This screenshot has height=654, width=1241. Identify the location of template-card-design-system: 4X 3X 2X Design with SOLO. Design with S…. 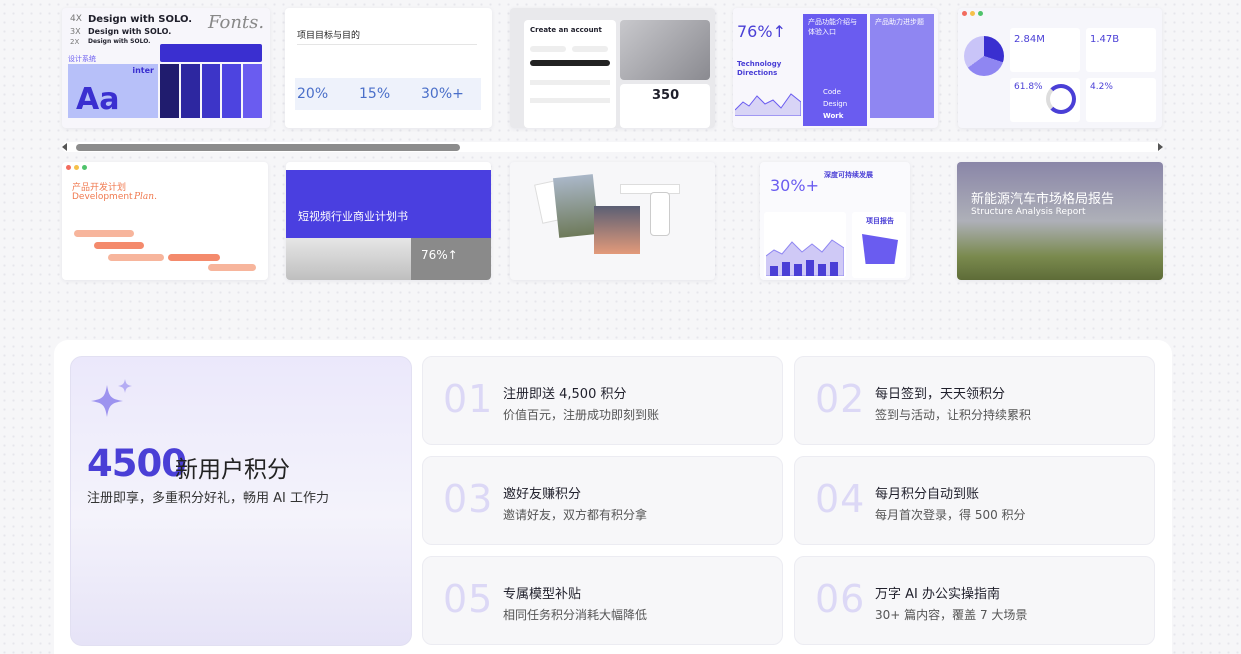
(166, 68).